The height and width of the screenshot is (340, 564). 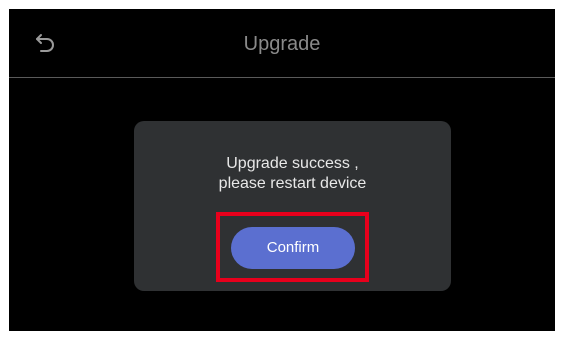 I want to click on confirm-button: Confirm, so click(x=293, y=248).